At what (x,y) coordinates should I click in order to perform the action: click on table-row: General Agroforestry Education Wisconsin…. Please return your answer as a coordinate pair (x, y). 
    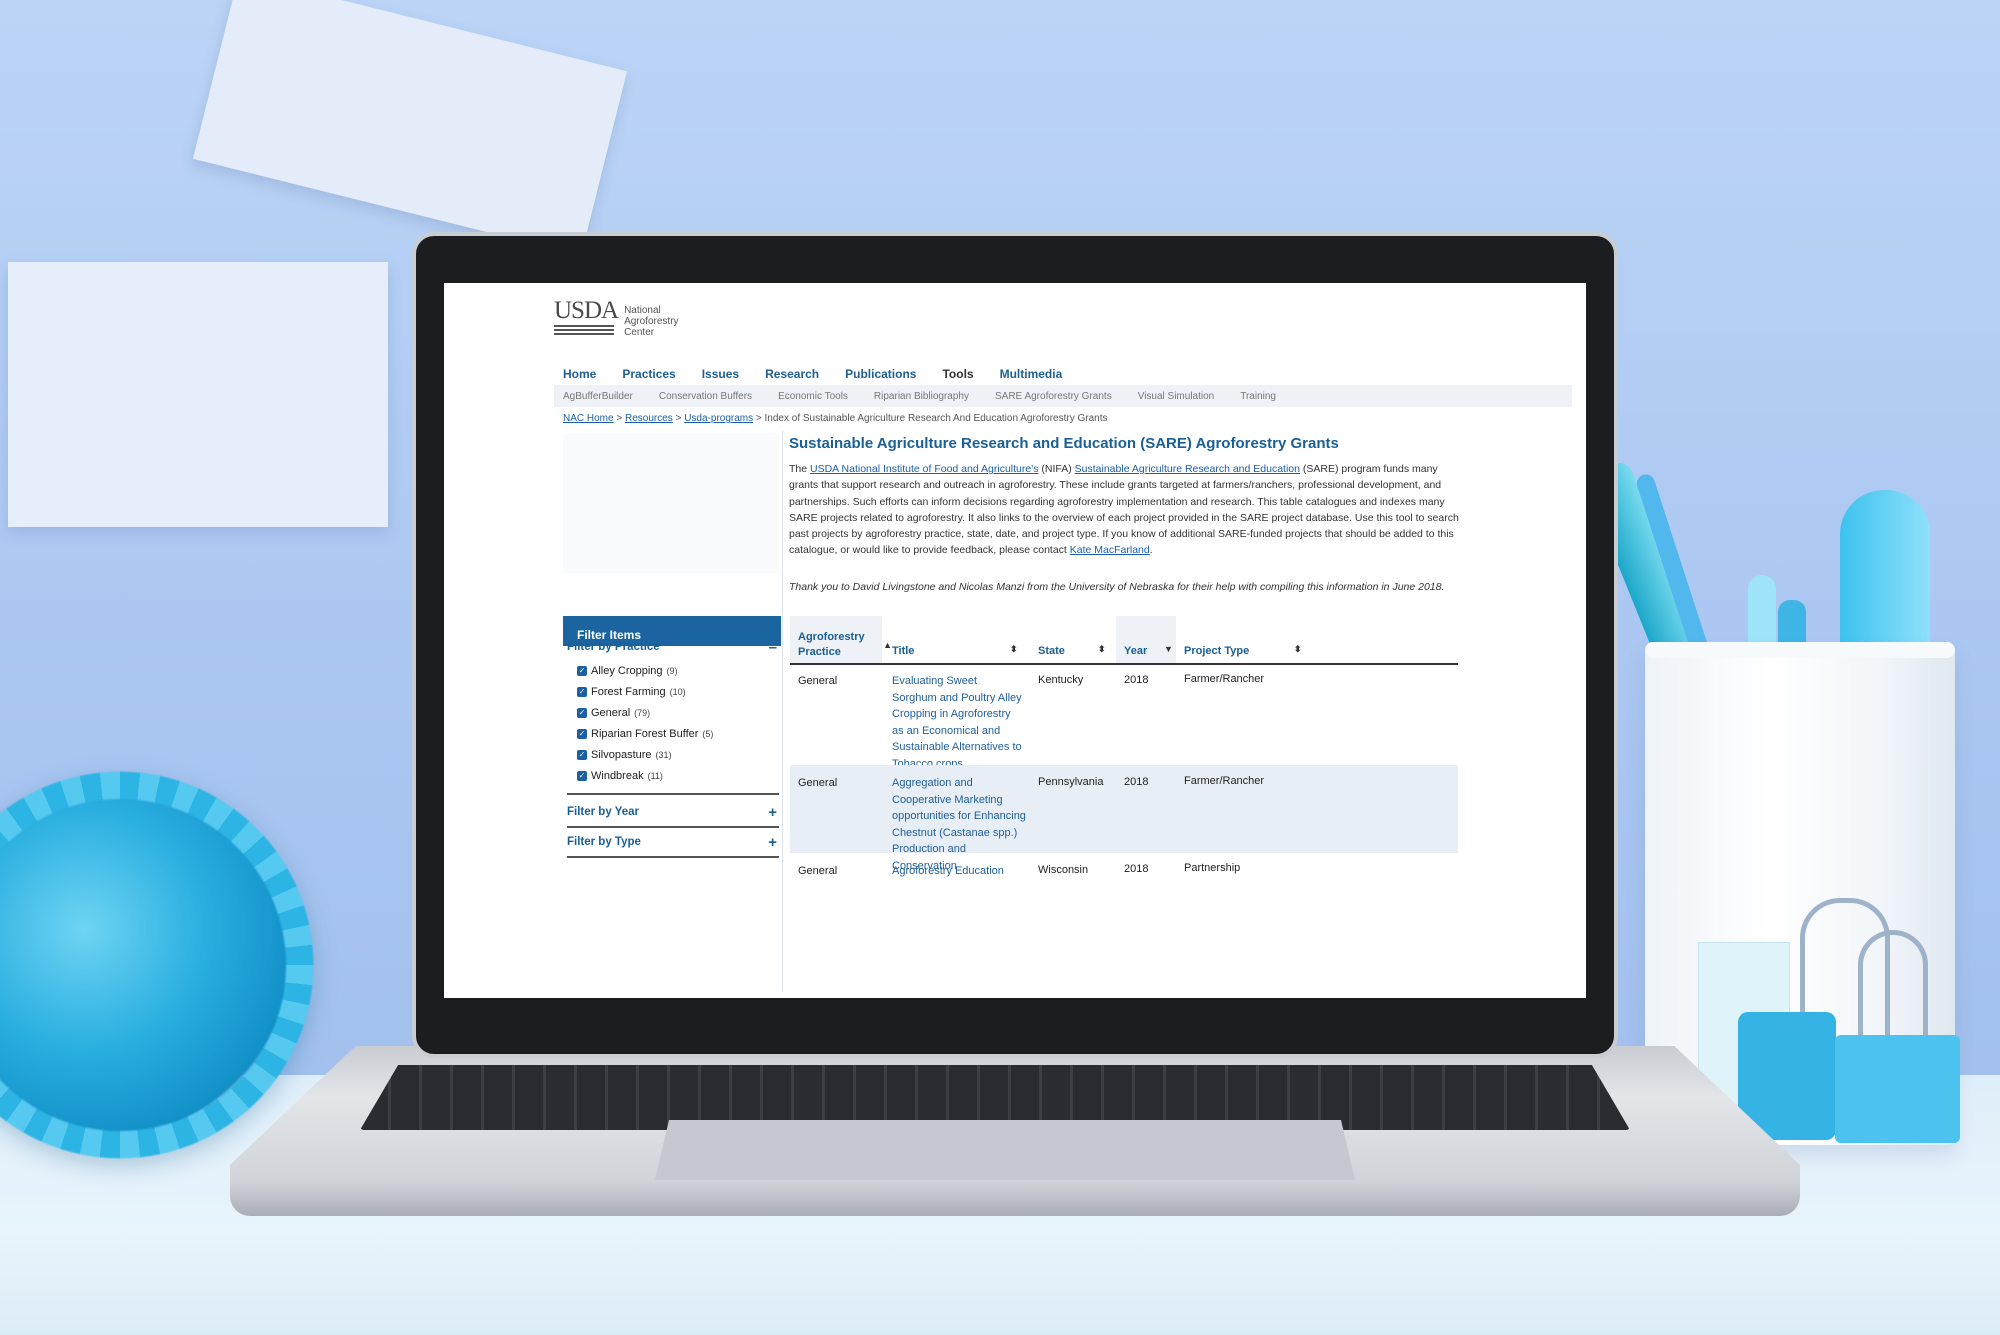
    Looking at the image, I should click on (1124, 877).